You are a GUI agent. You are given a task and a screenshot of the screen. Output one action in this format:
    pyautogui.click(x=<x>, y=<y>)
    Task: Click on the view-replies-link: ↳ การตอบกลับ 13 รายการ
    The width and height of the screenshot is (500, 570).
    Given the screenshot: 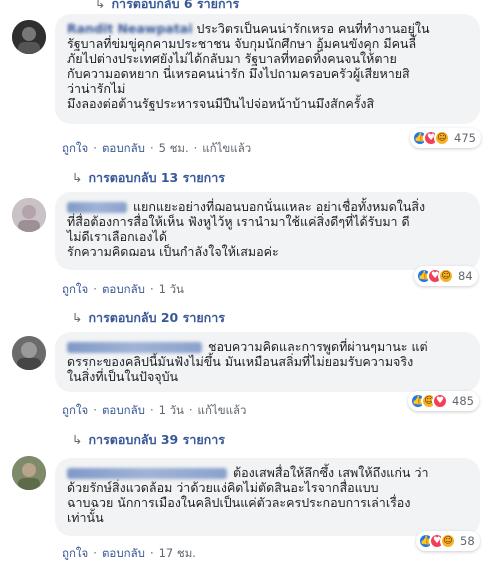 What is the action you would take?
    pyautogui.click(x=148, y=178)
    